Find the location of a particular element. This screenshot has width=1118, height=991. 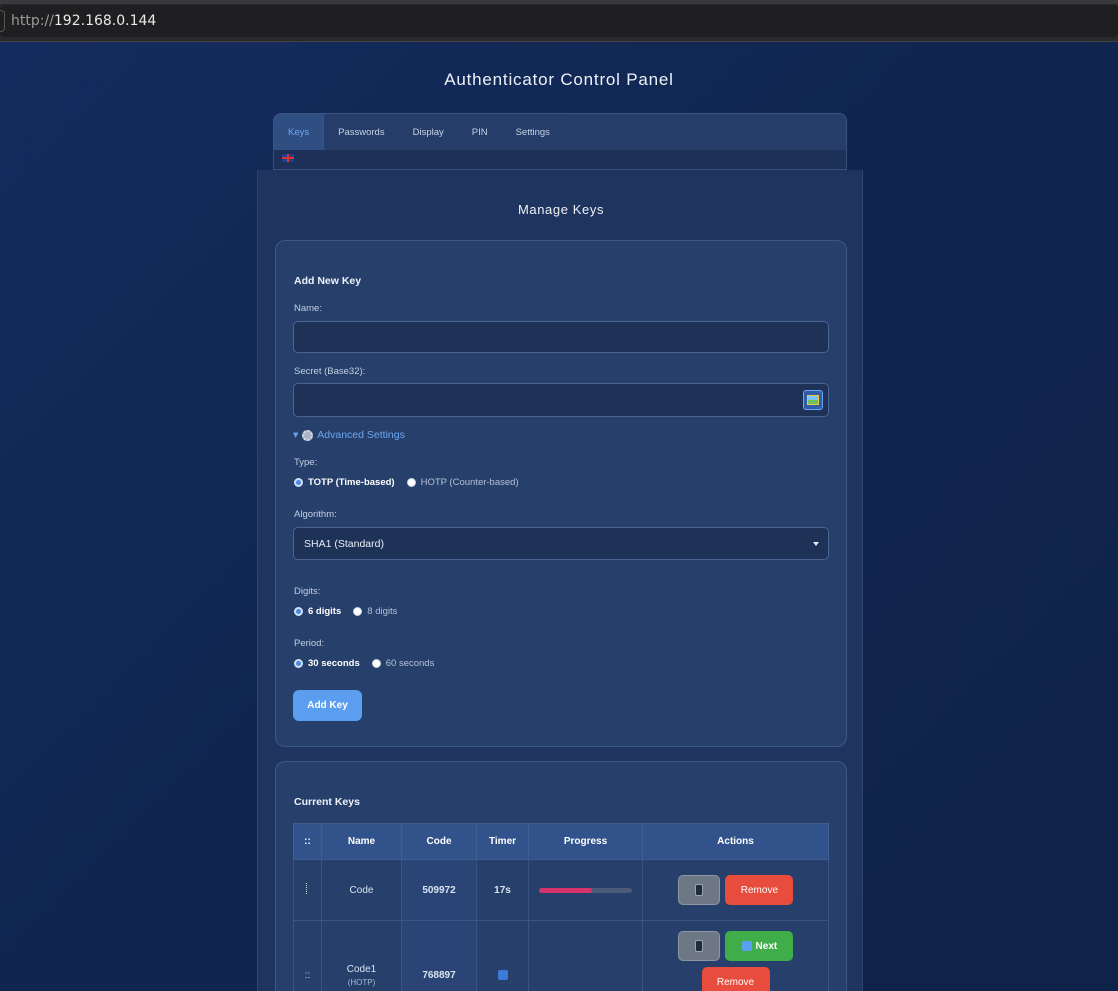

progress-fill is located at coordinates (565, 890).